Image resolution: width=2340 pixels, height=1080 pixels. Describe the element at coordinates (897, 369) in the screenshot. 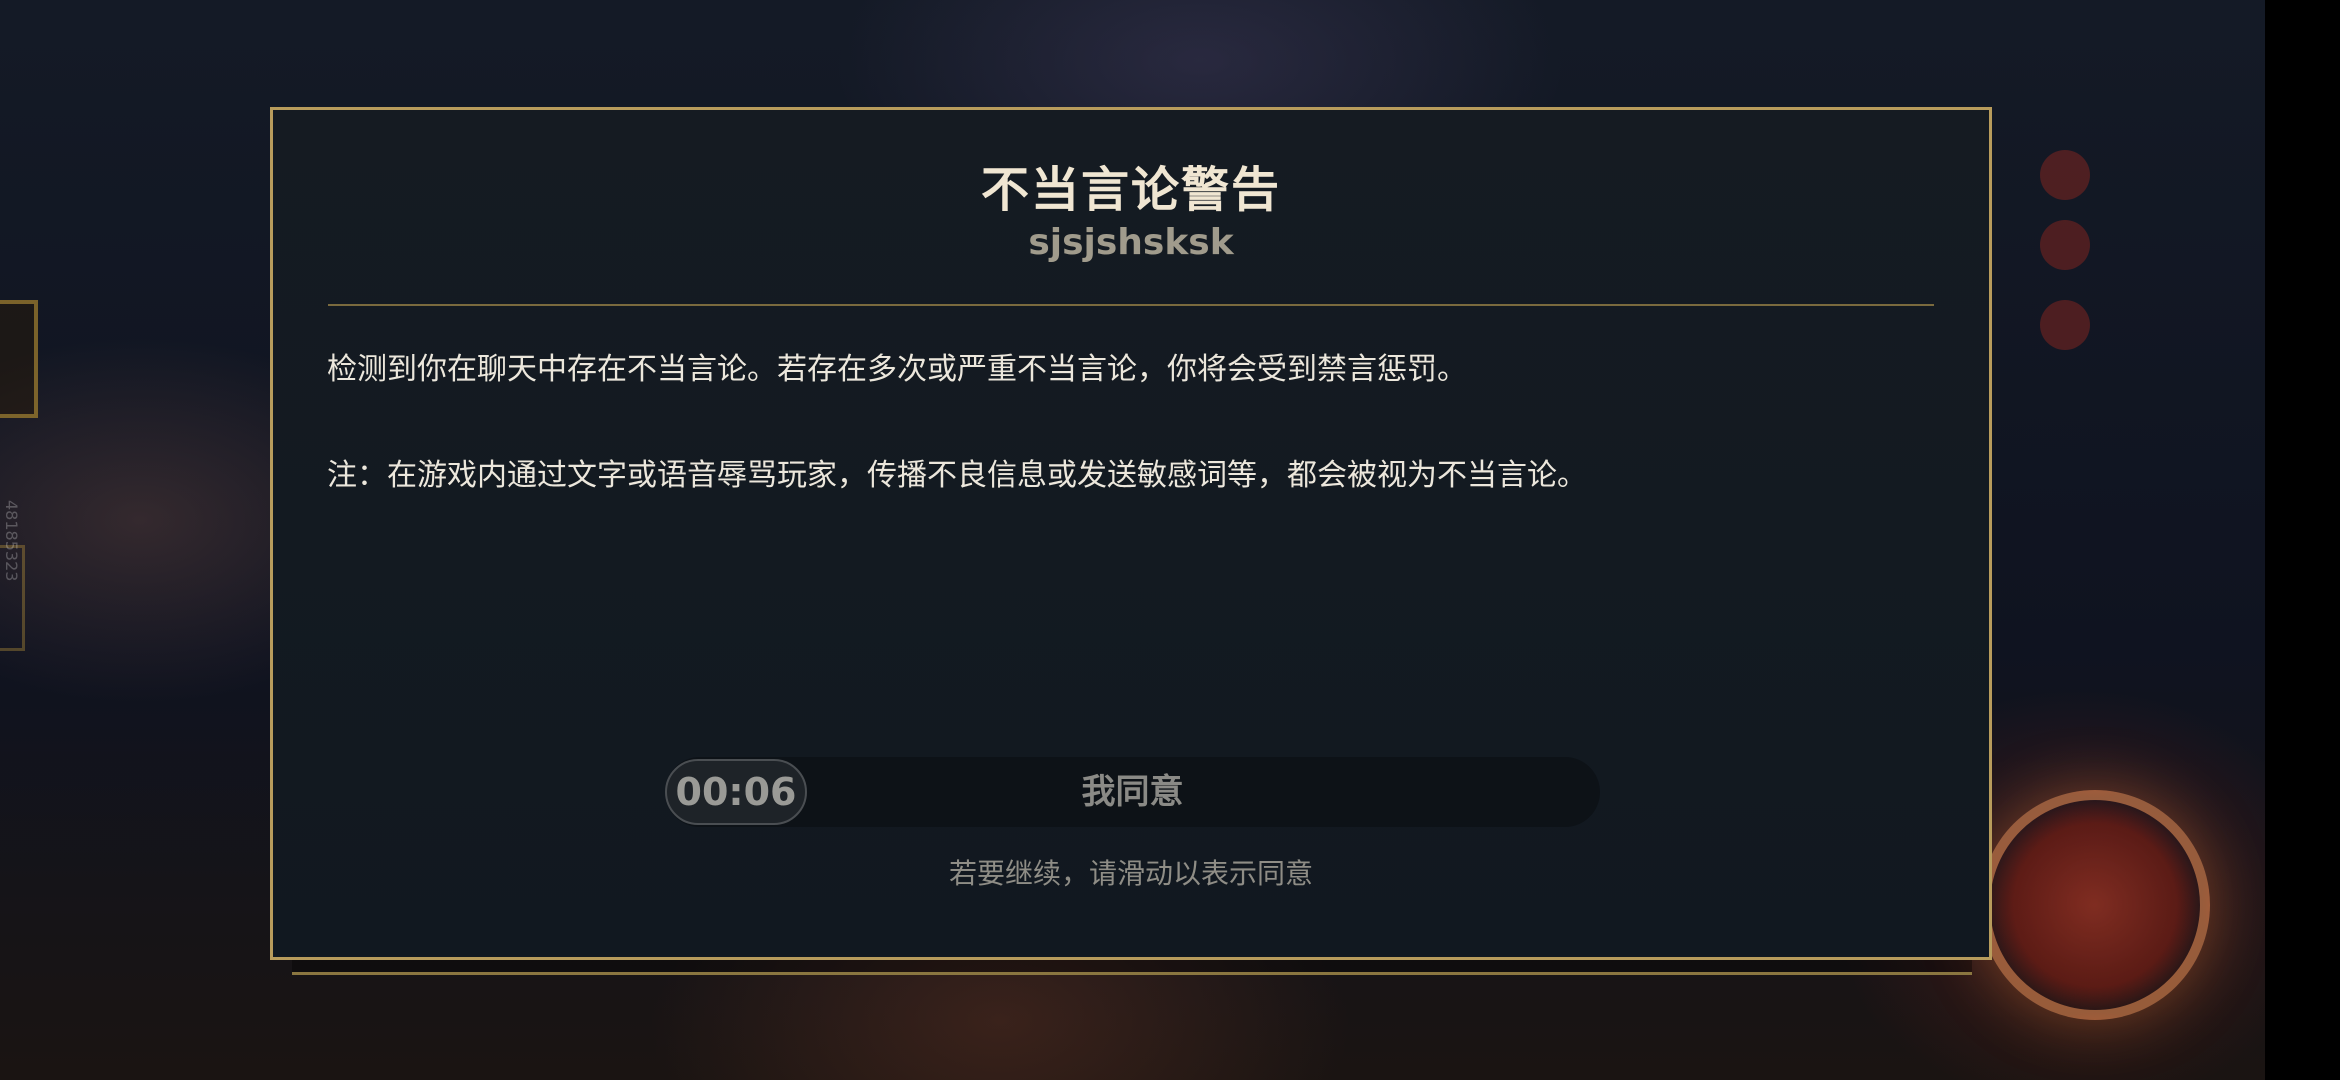

I see `warning-message: 检测到你在聊天中存在不当言论。若存在多次或严重不当言论，你将会受到禁言惩罚。` at that location.